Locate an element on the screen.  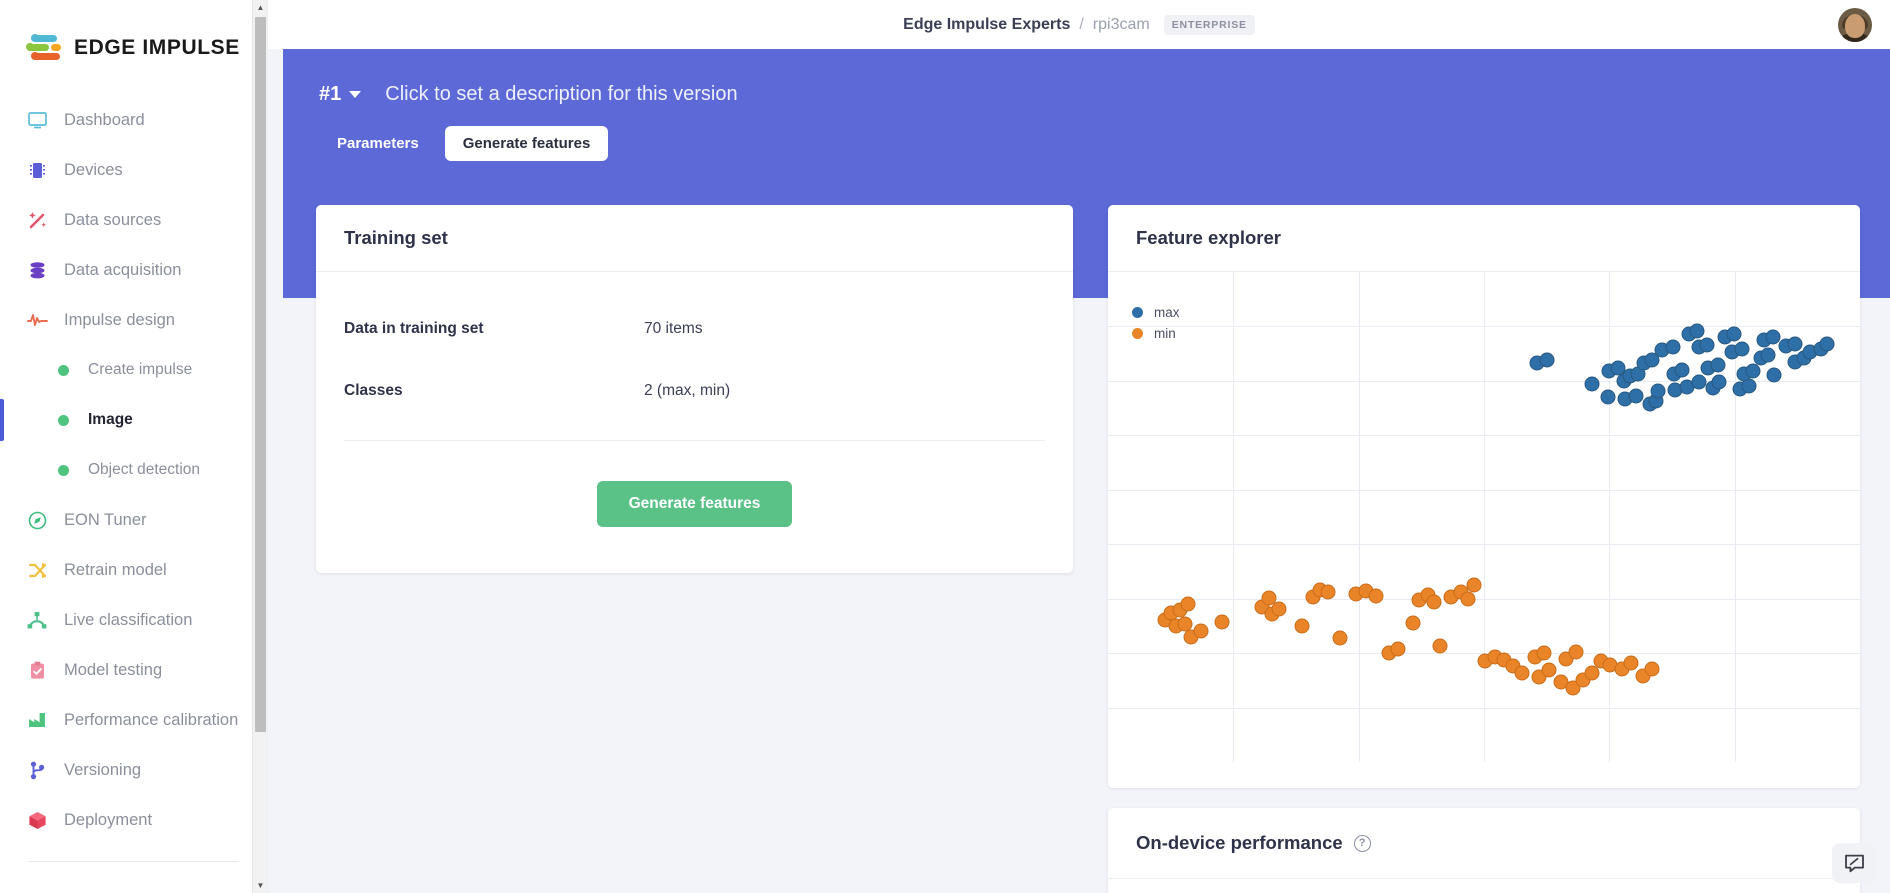
sidebar-item-versioning: Versioning is located at coordinates (133, 770).